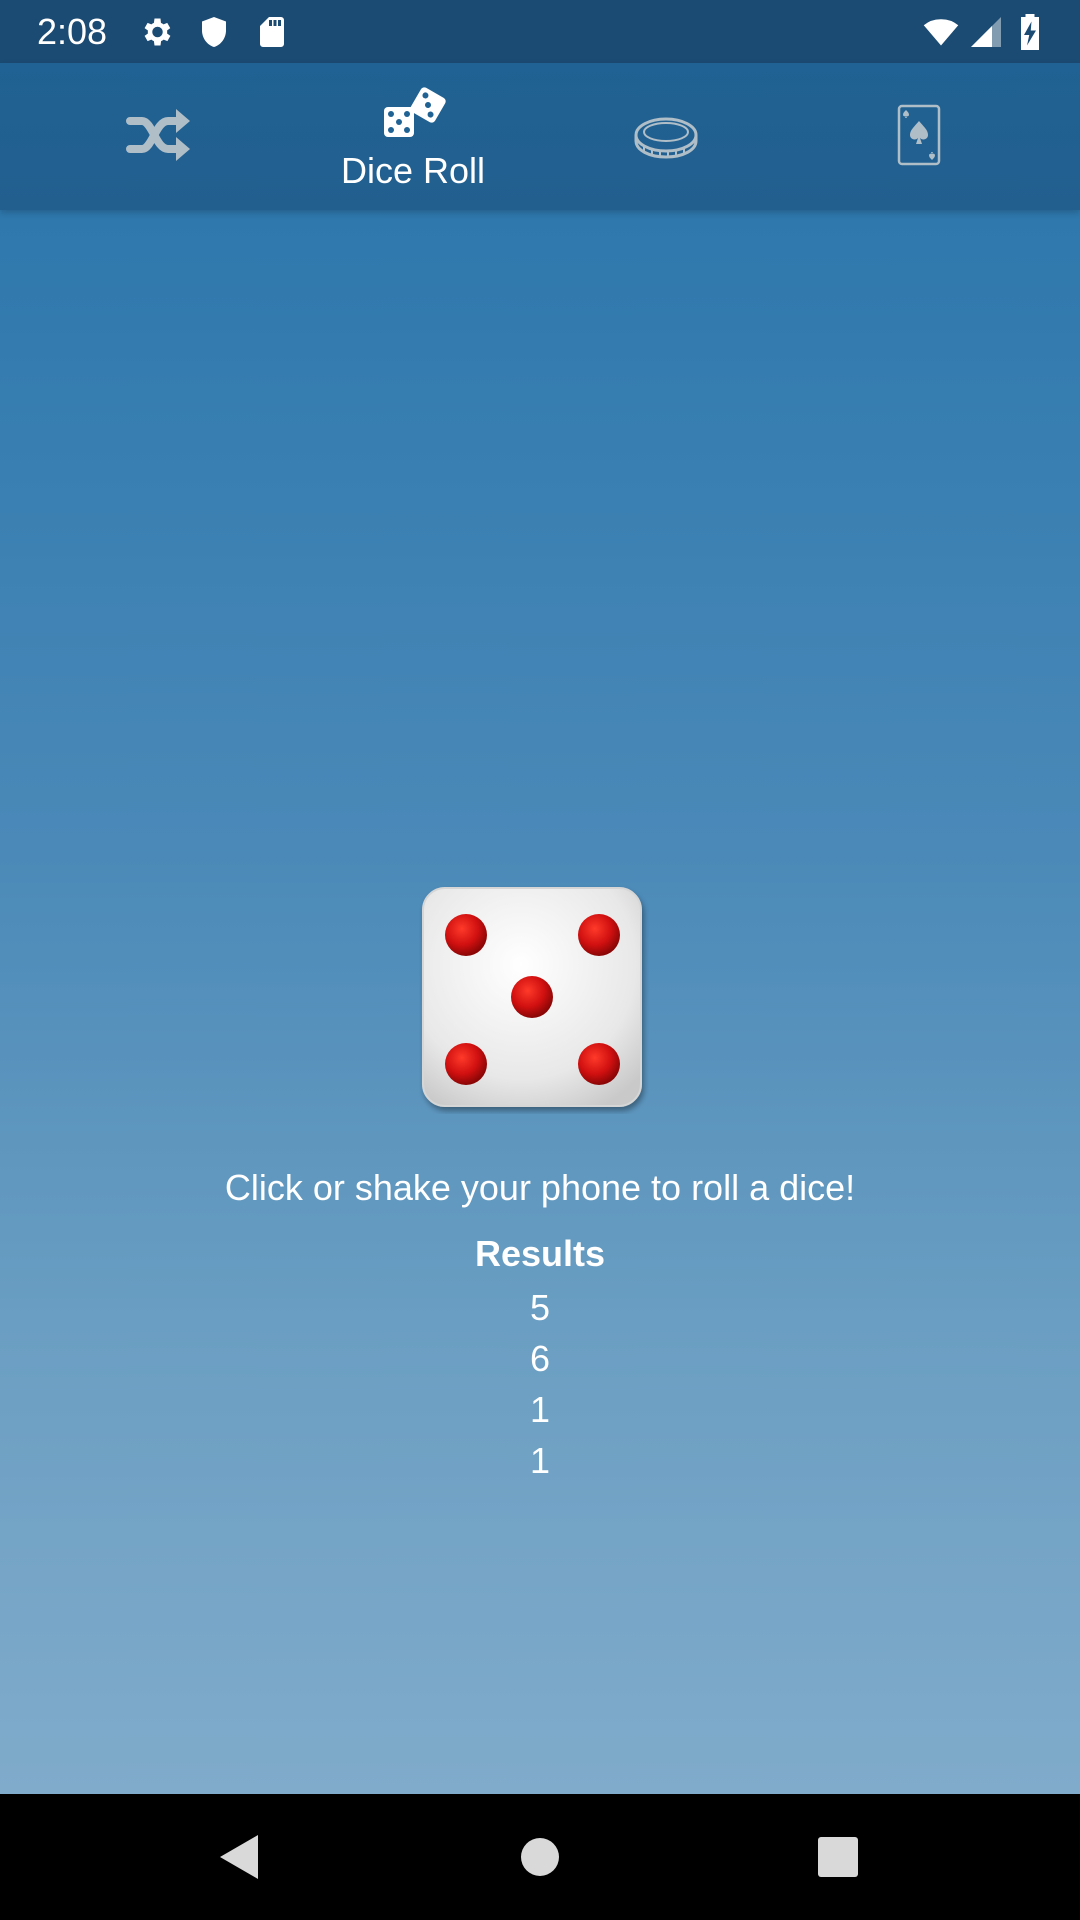  I want to click on tab-bar: Dice Roll, so click(540, 136).